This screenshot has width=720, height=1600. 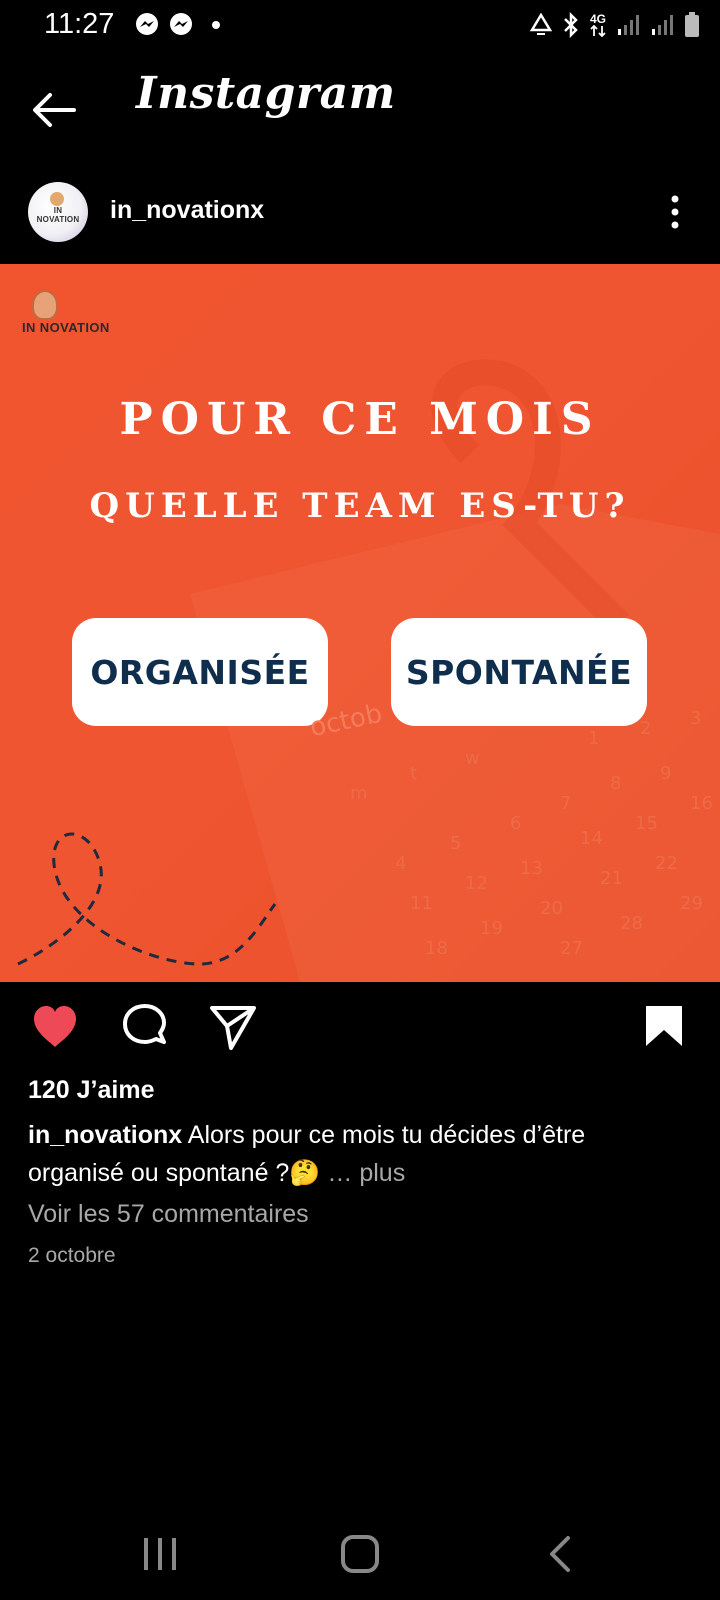 What do you see at coordinates (598, 30) in the screenshot?
I see `data-arrows-icon` at bounding box center [598, 30].